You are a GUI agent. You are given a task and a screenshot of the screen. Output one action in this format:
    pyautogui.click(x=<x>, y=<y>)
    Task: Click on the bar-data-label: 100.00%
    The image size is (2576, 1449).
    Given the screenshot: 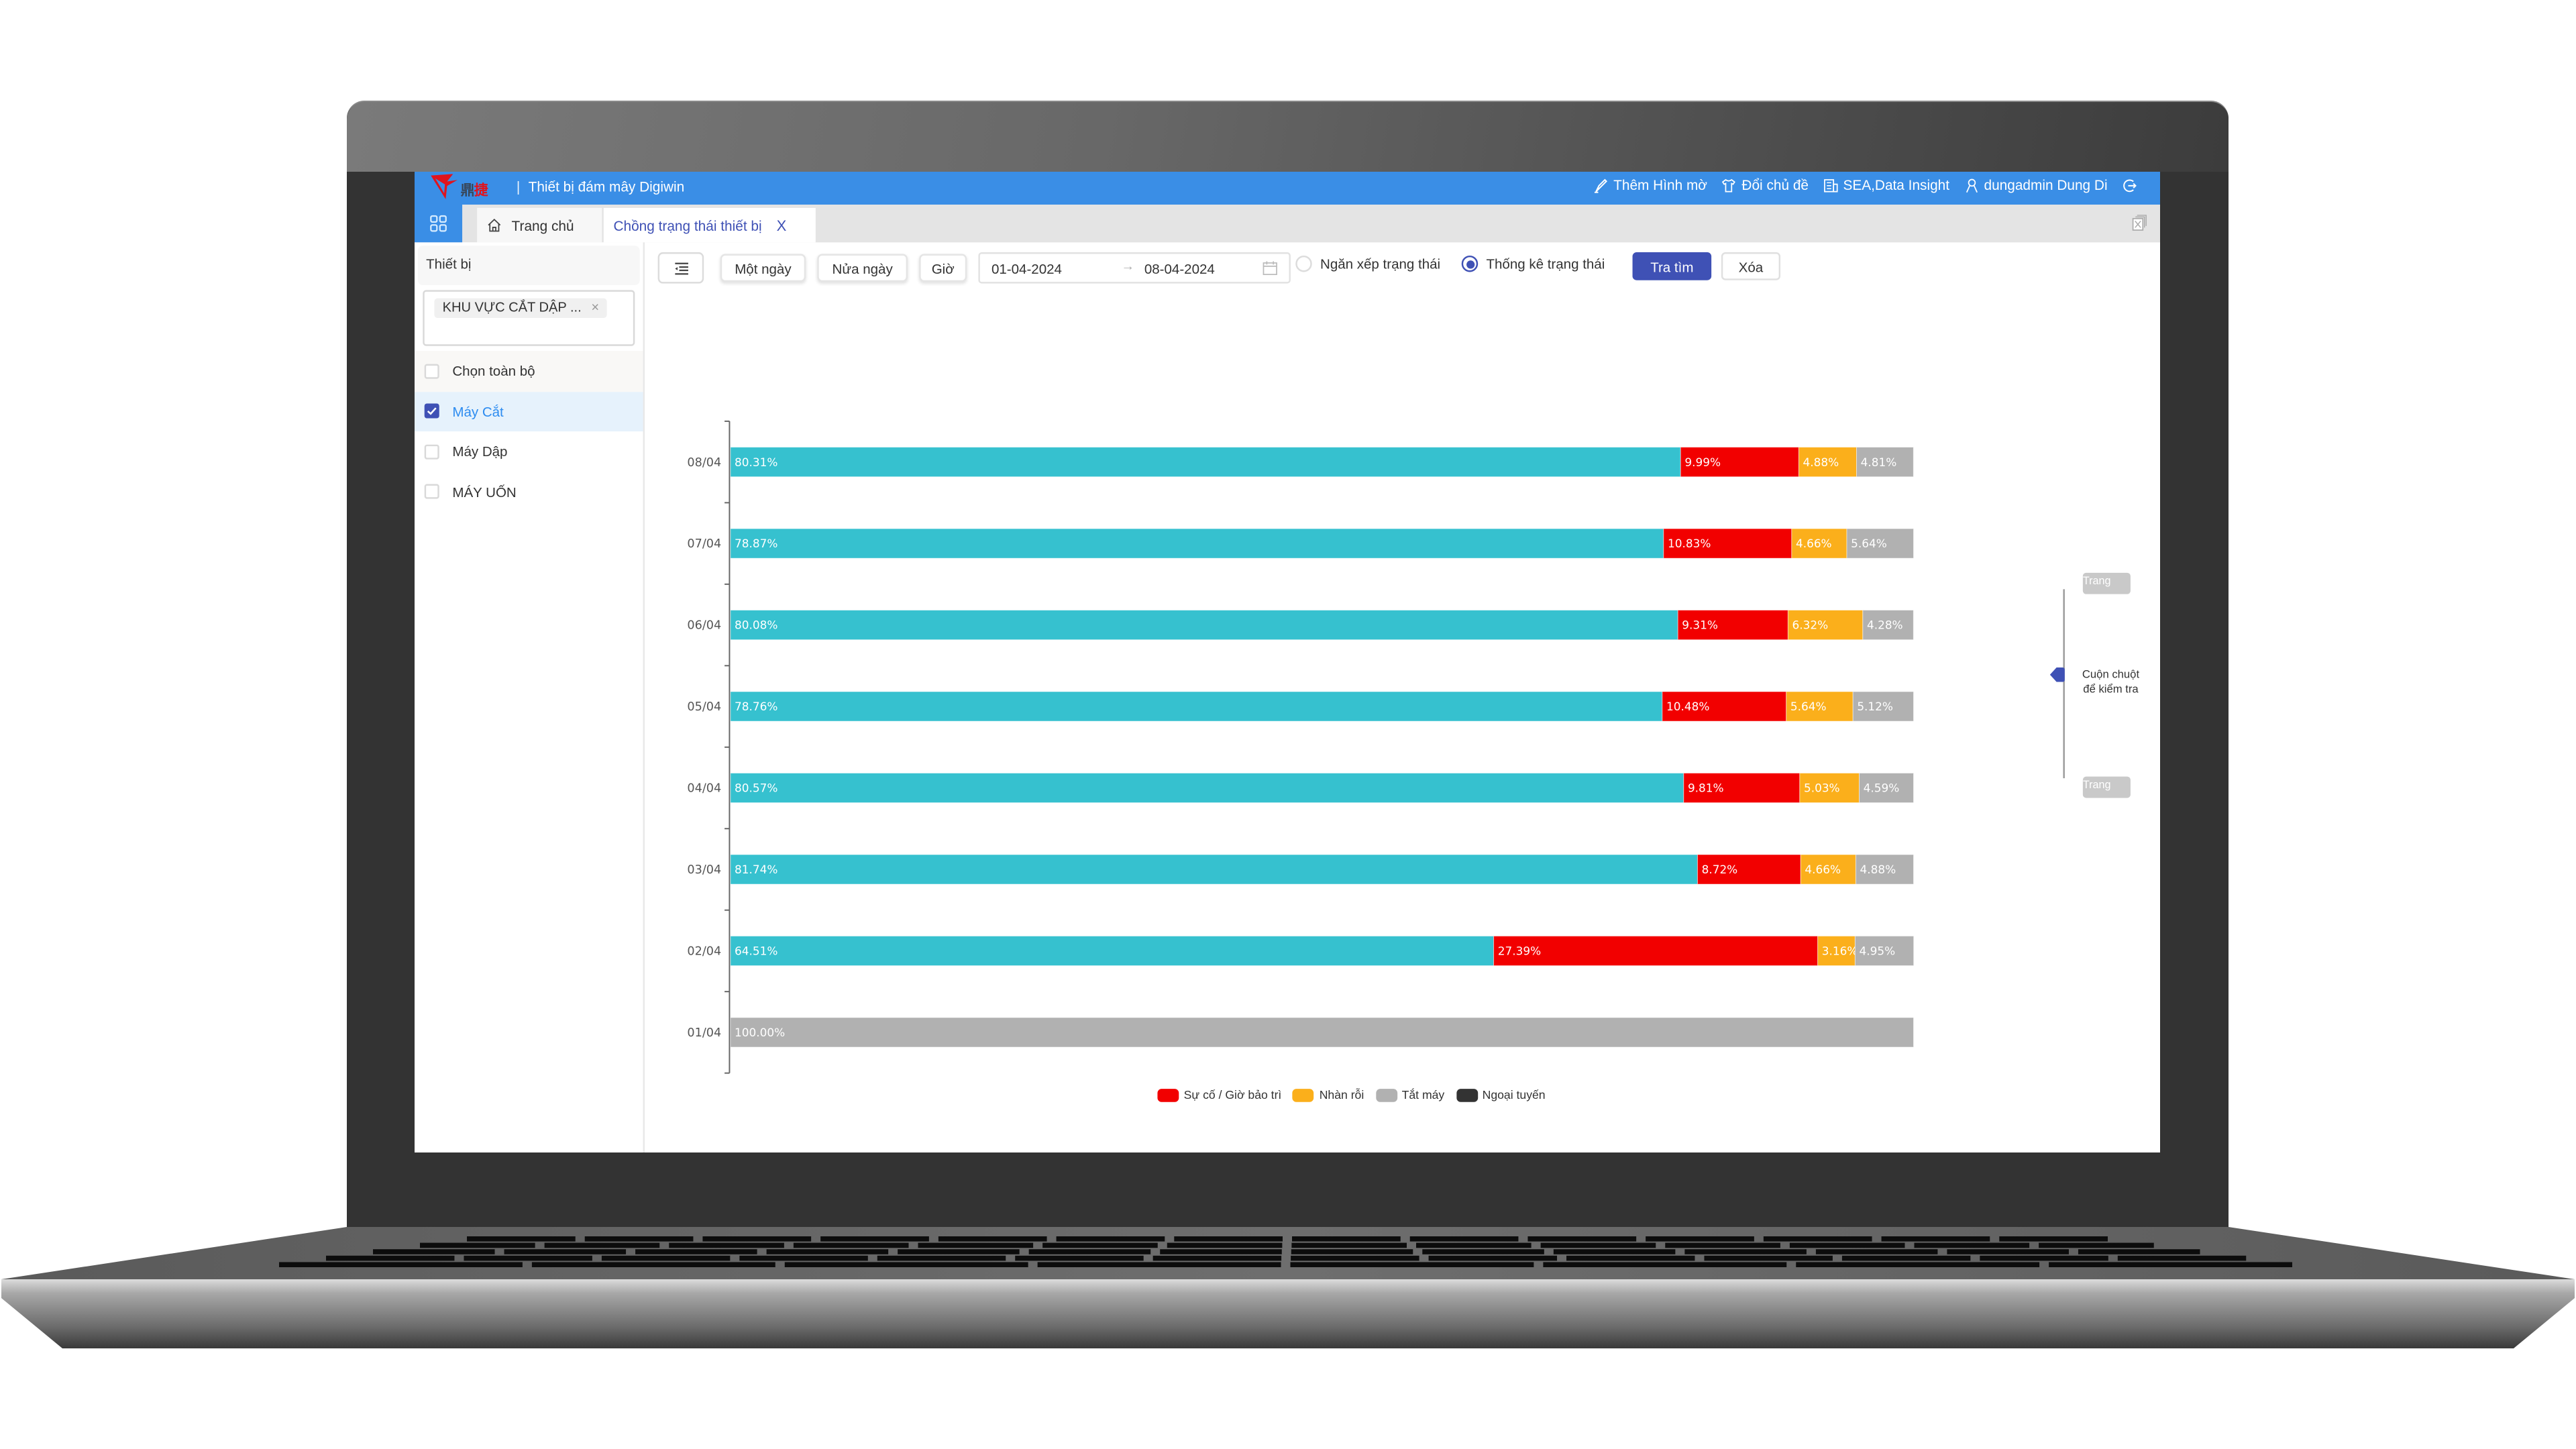 What is the action you would take?
    pyautogui.click(x=760, y=1032)
    